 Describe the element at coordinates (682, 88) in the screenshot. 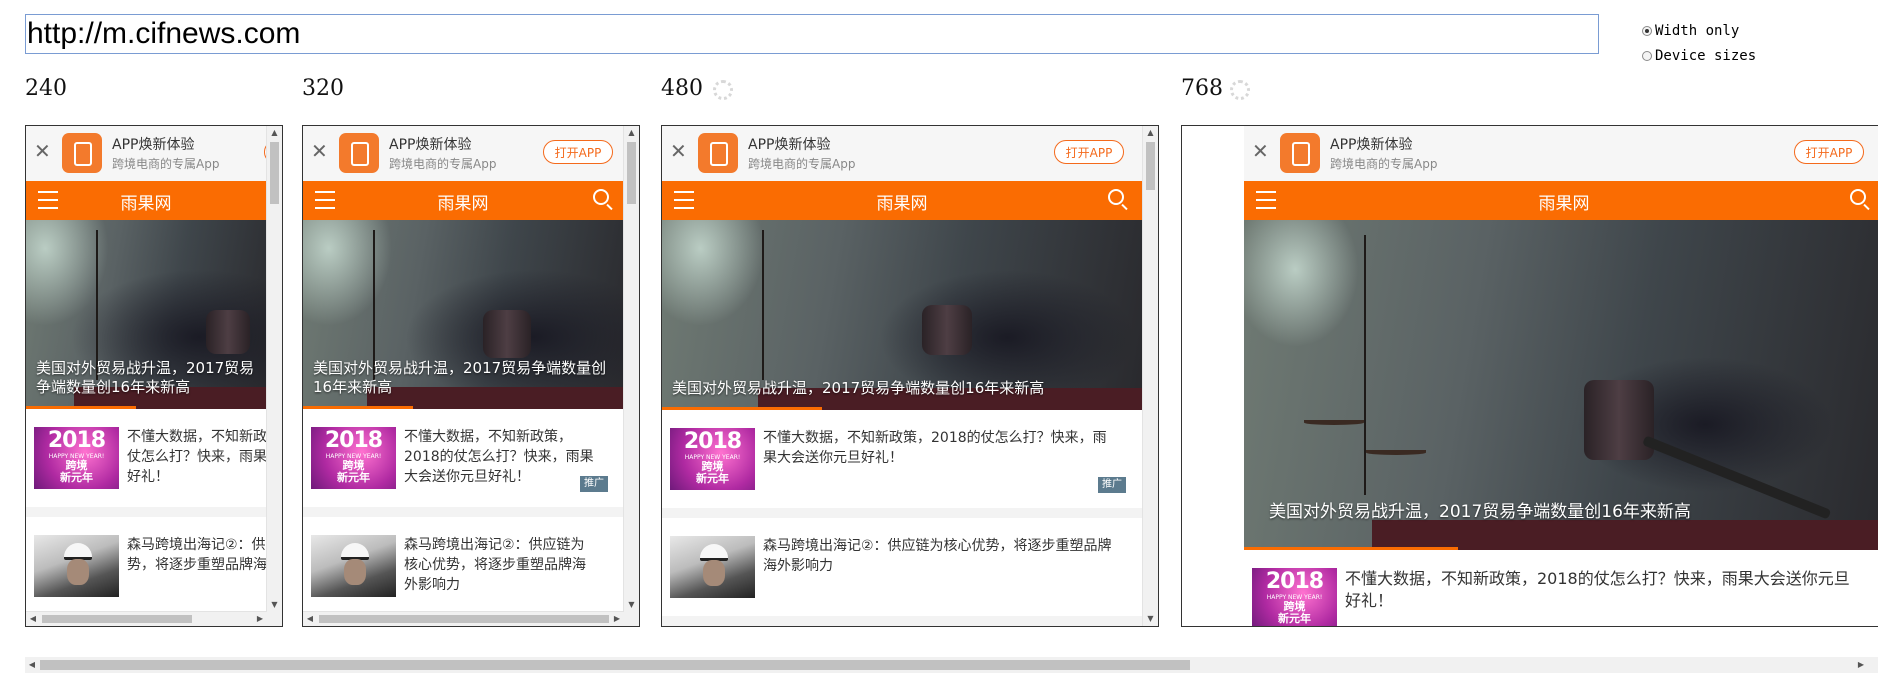

I see `frame-size-label: 480` at that location.